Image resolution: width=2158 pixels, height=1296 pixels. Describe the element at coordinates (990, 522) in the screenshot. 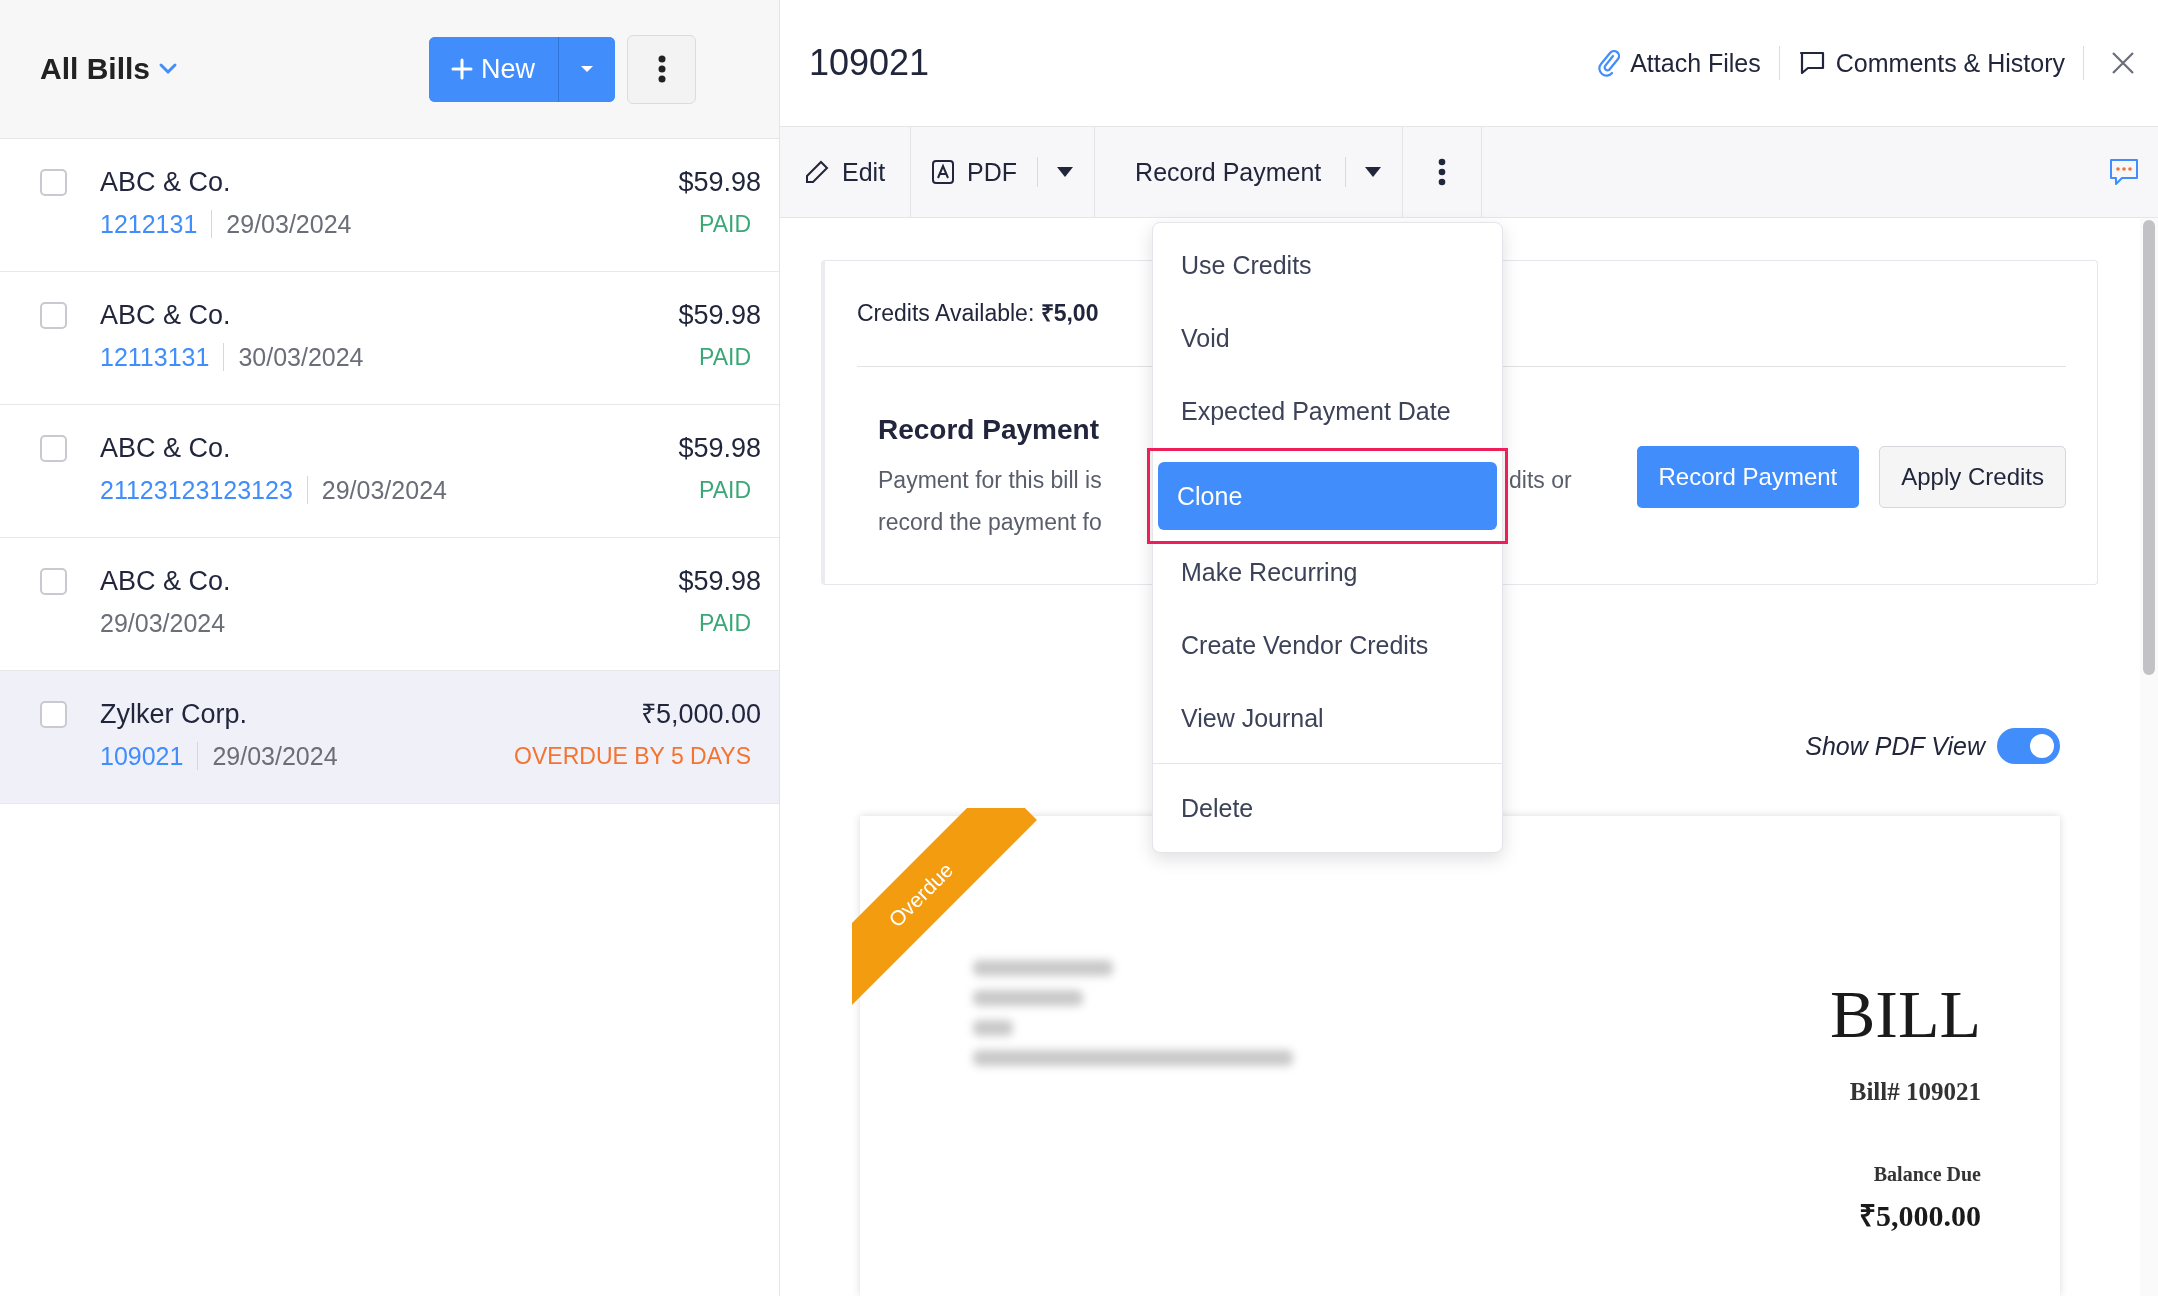

I see `description-text: record the payment fo` at that location.